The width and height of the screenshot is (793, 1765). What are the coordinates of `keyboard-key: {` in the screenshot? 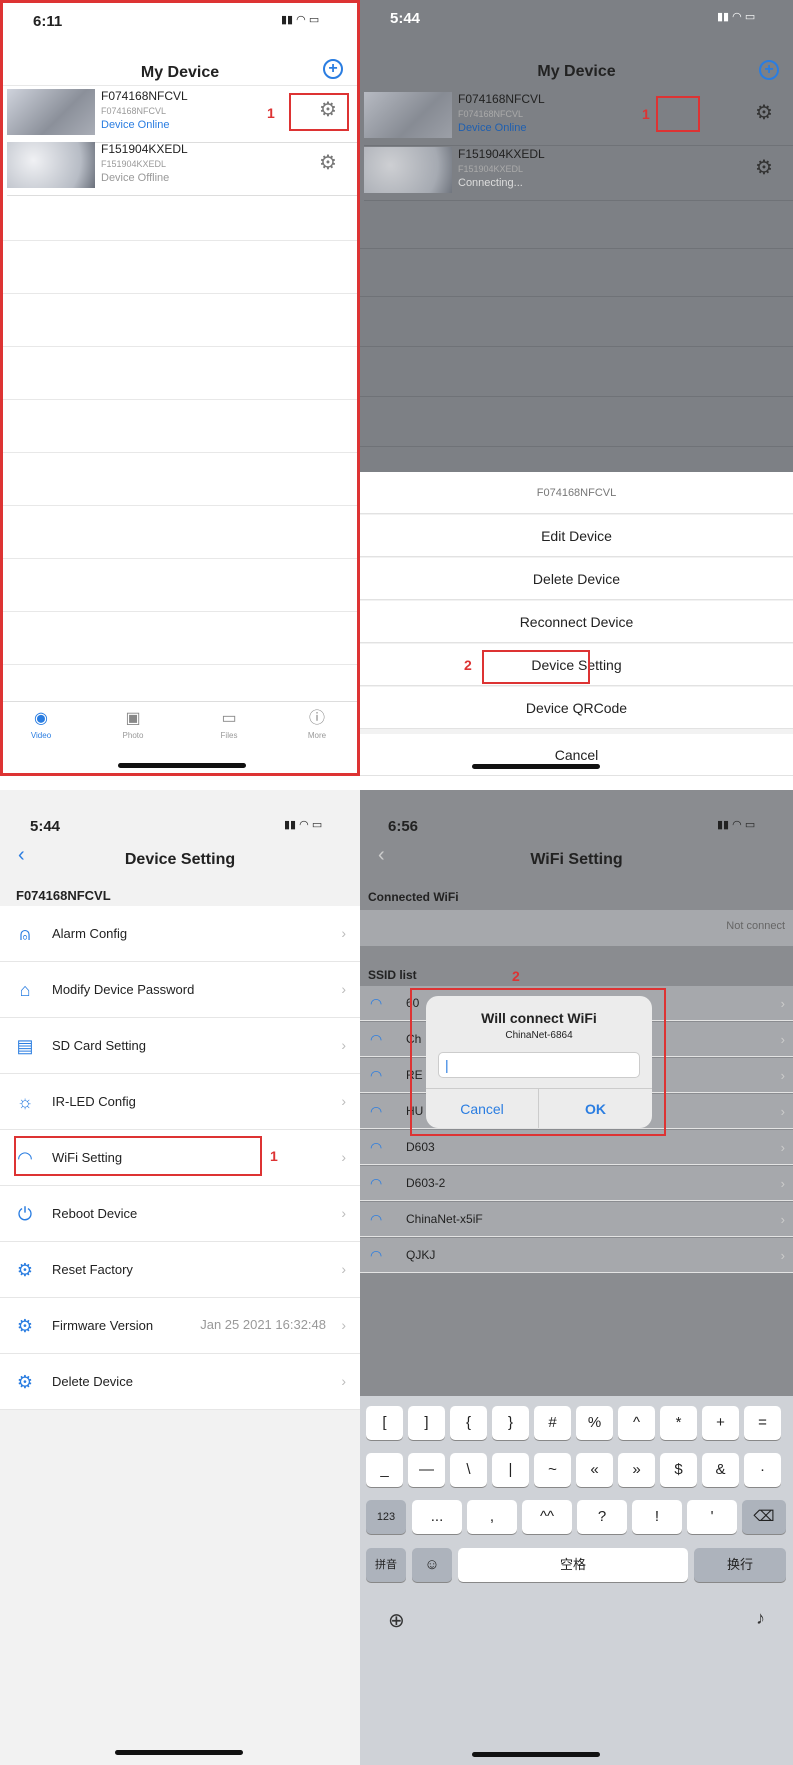 It's located at (468, 1423).